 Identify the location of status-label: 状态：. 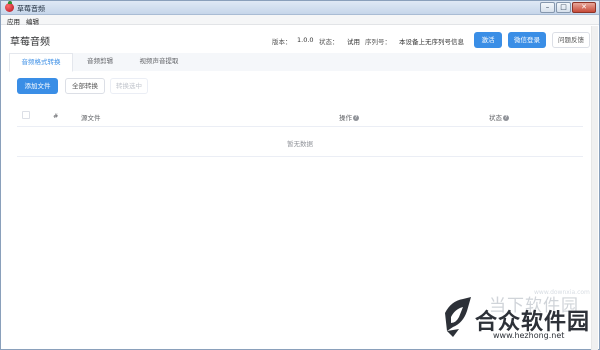
(329, 42).